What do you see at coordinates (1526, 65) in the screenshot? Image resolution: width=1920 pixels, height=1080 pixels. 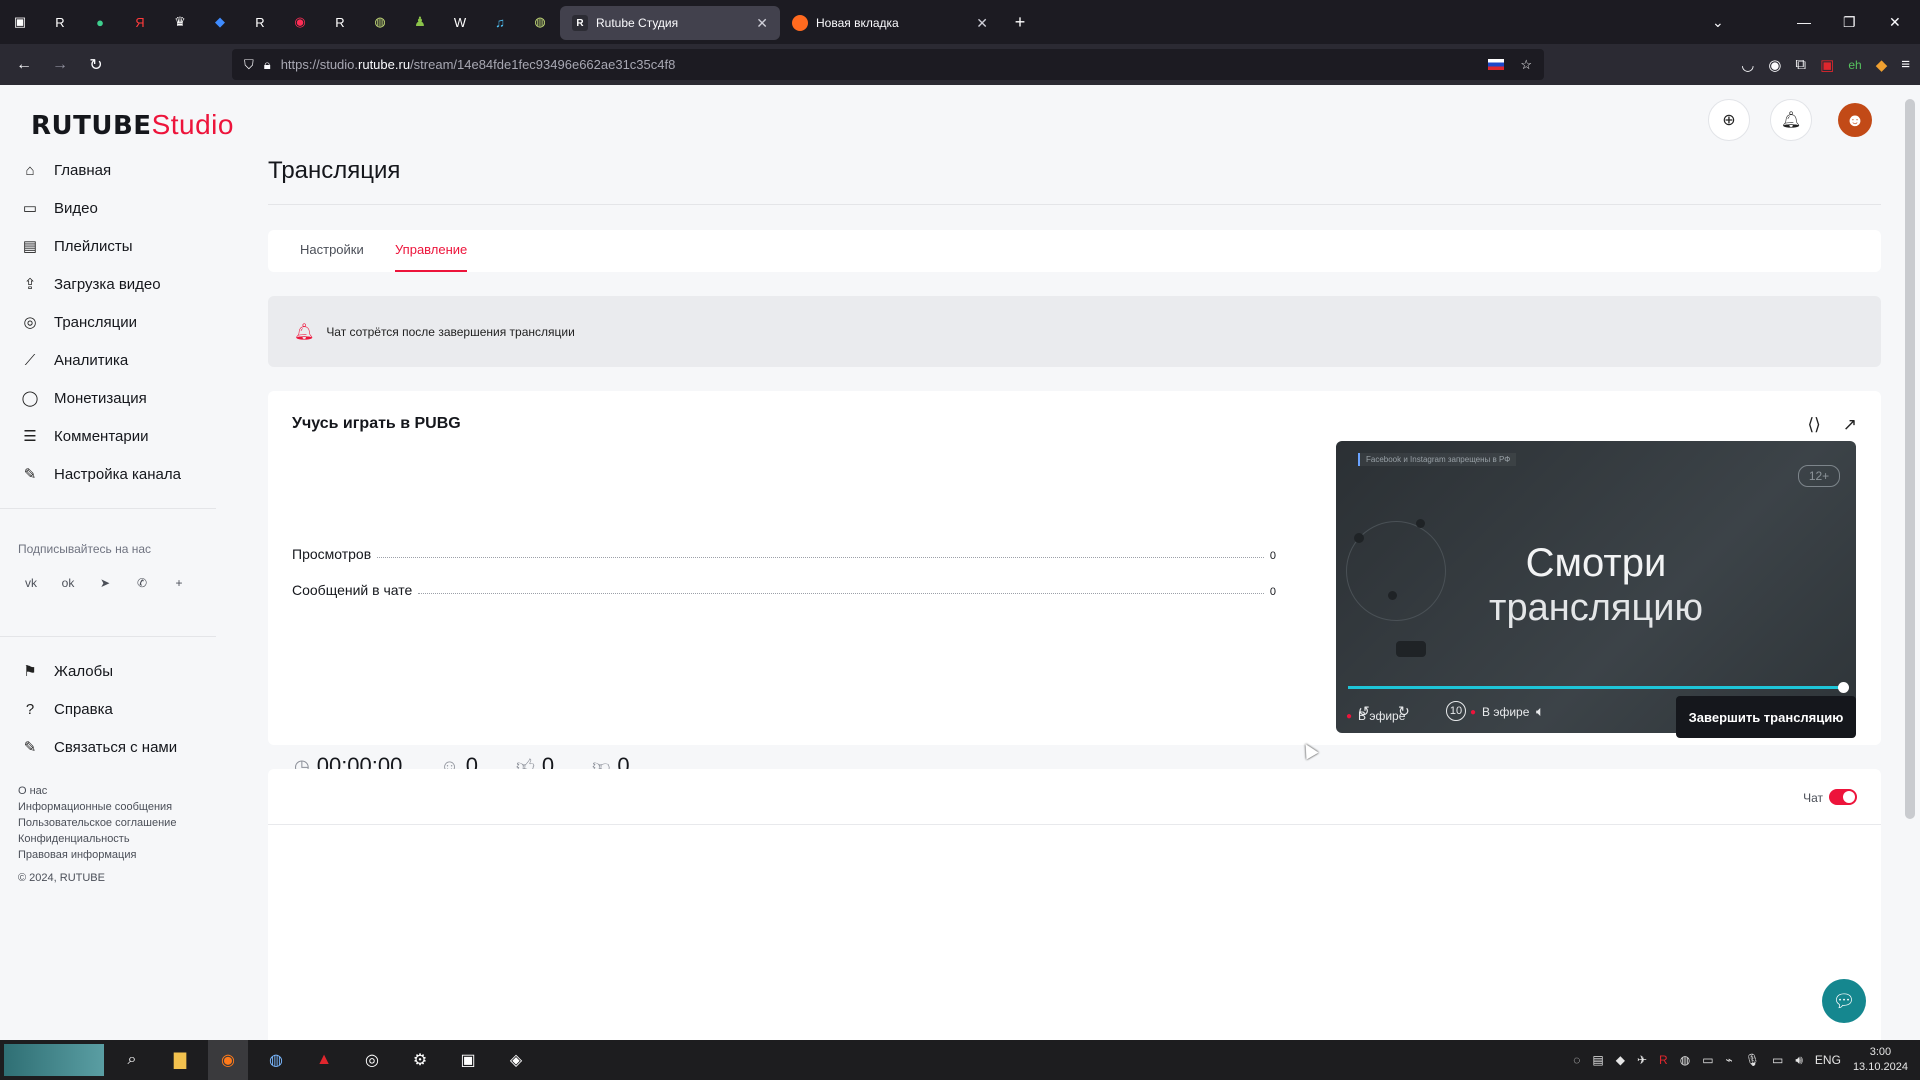 I see `bookmark-star-icon: ☆` at bounding box center [1526, 65].